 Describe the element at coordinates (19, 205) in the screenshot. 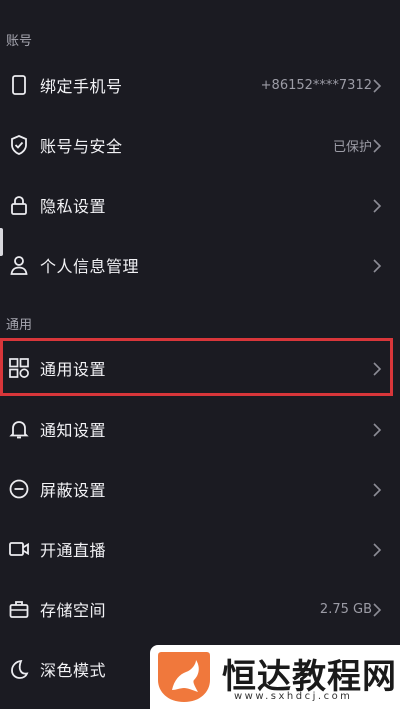

I see `lock-icon` at that location.